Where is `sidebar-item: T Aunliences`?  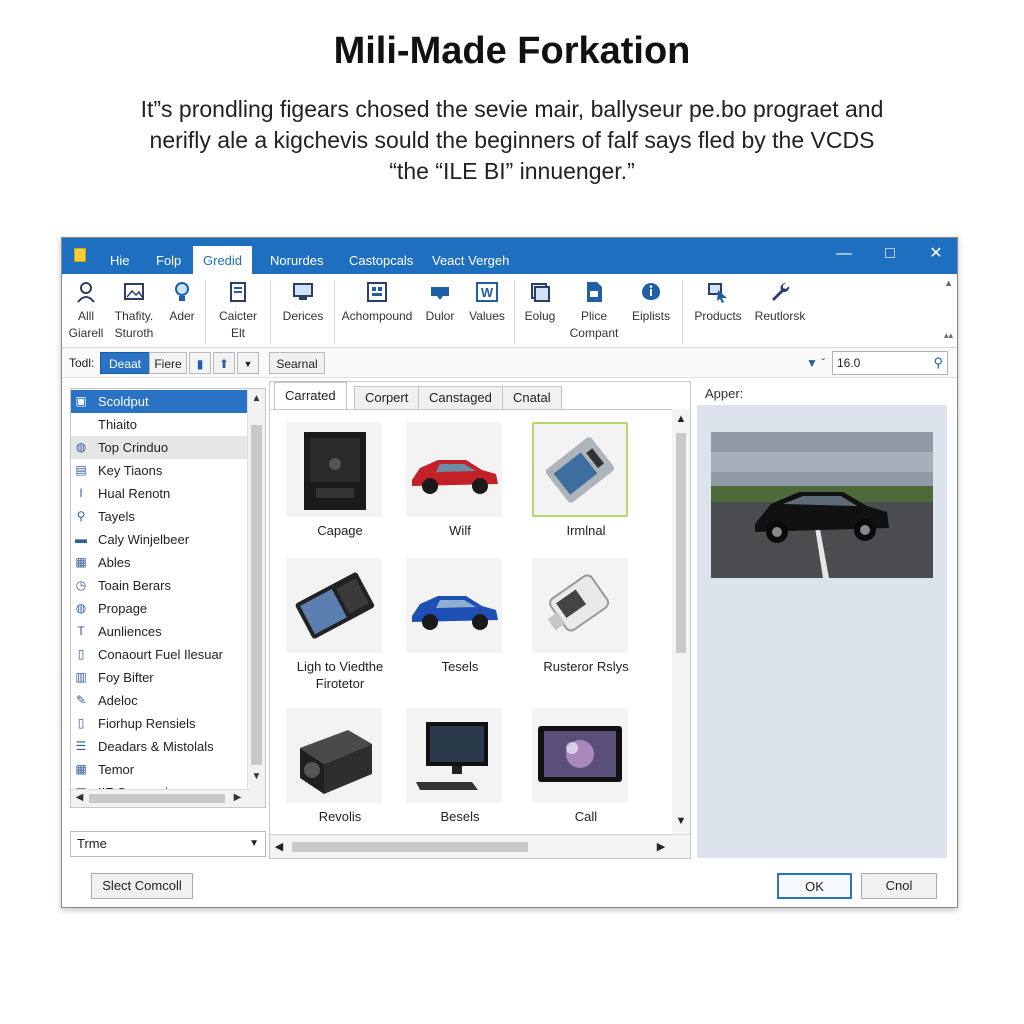
sidebar-item: T Aunliences is located at coordinates (159, 631).